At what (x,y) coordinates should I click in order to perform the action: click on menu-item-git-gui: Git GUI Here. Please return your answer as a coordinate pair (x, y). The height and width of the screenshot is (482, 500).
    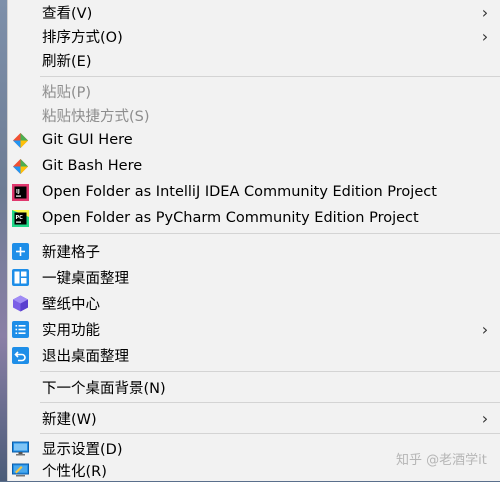
    Looking at the image, I should click on (254, 140).